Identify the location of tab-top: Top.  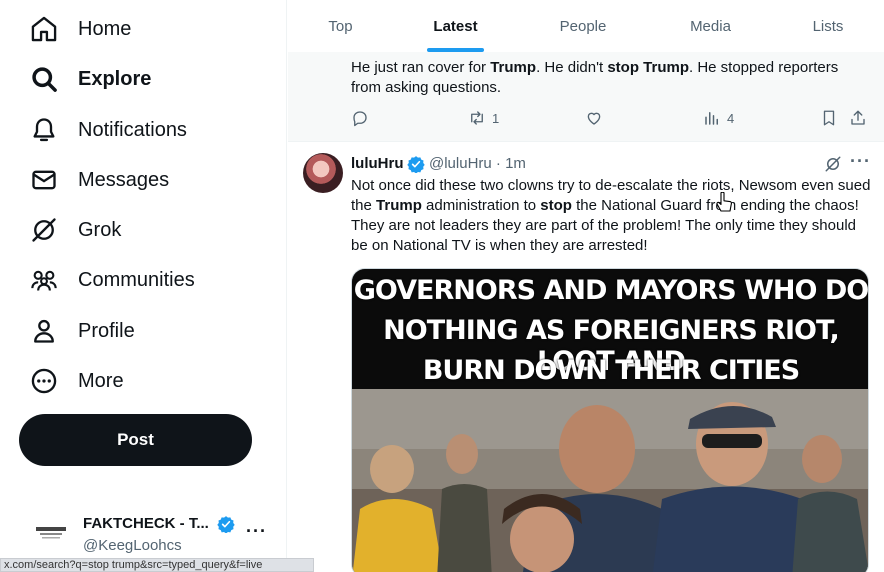
(340, 26).